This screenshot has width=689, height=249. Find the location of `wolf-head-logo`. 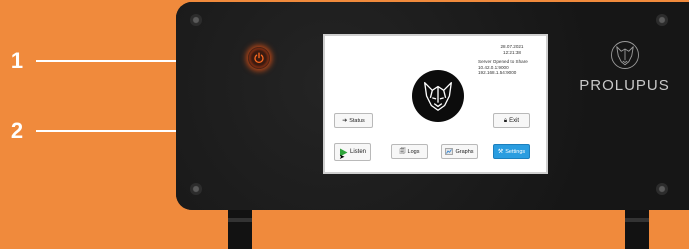

wolf-head-logo is located at coordinates (438, 96).